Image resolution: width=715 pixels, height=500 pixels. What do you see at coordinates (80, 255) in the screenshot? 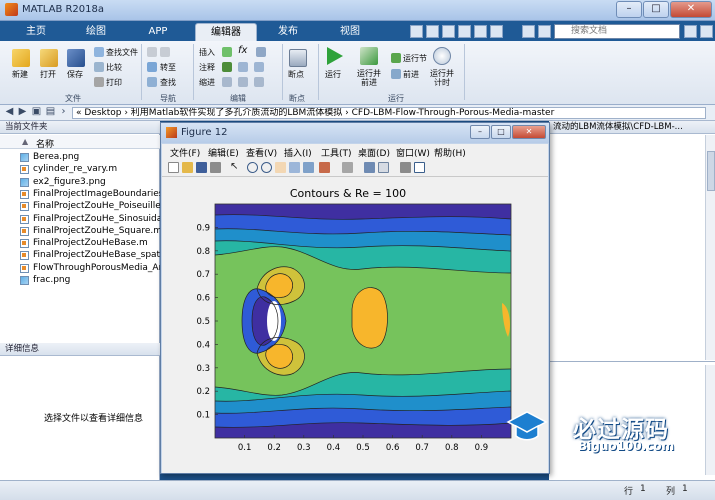
I see `file-list-item: FinalProjectZouHeBase_spatconv` at bounding box center [80, 255].